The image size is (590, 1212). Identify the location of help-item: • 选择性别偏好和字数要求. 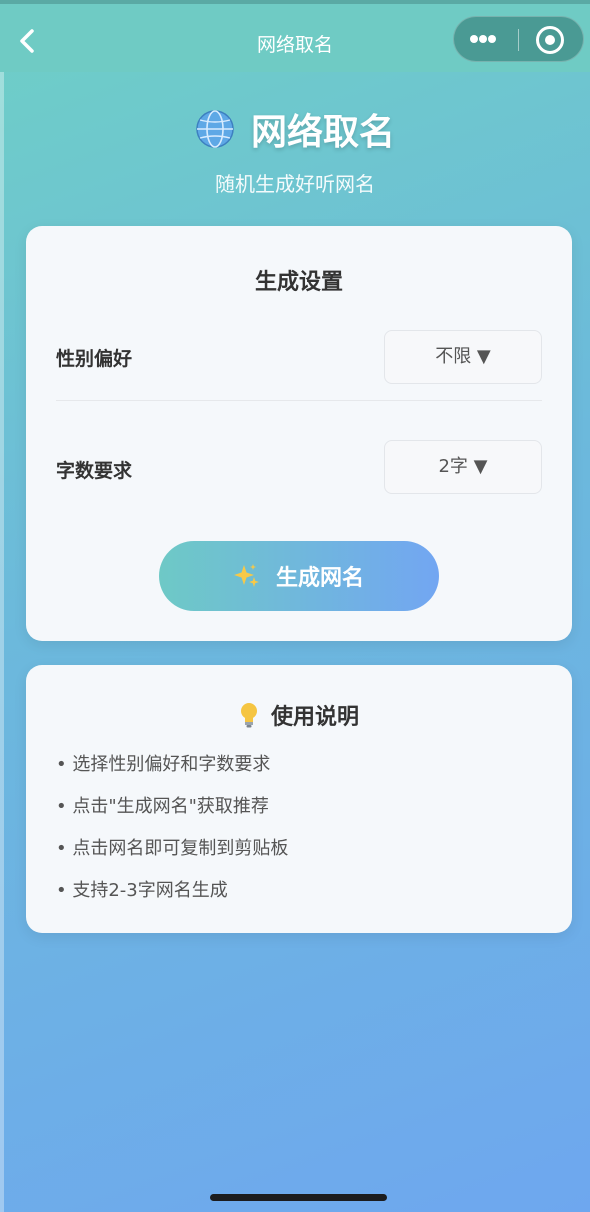
(163, 764).